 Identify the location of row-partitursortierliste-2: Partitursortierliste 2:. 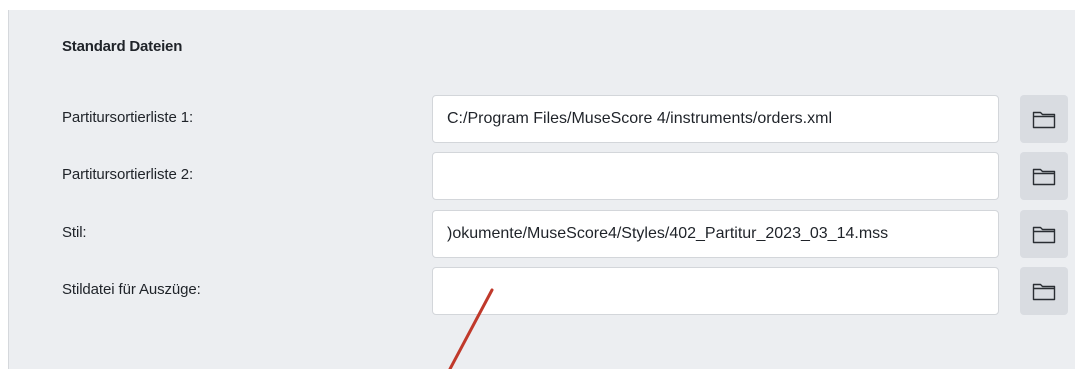
(537, 176).